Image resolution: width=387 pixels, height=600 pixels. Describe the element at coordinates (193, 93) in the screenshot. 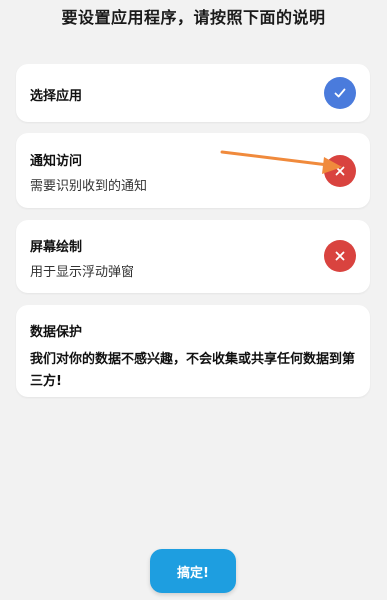

I see `step-card-select-app: 选择应用` at that location.